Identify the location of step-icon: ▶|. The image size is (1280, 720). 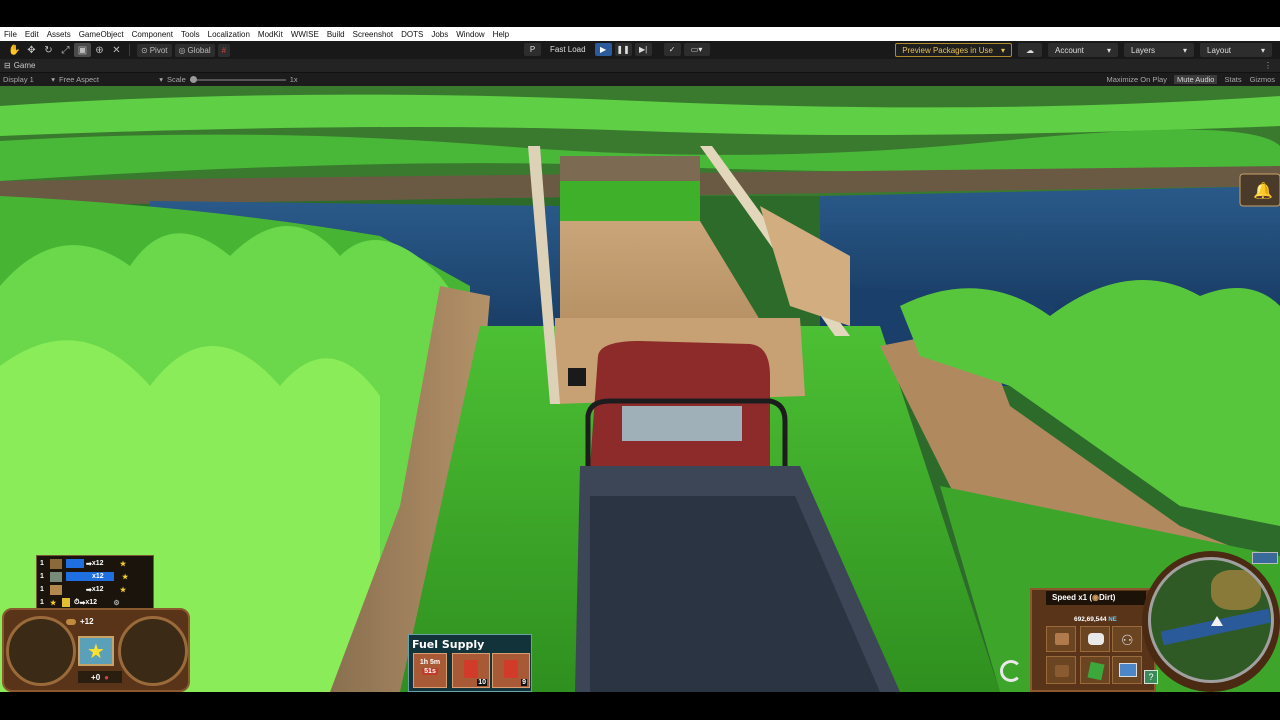
(643, 49).